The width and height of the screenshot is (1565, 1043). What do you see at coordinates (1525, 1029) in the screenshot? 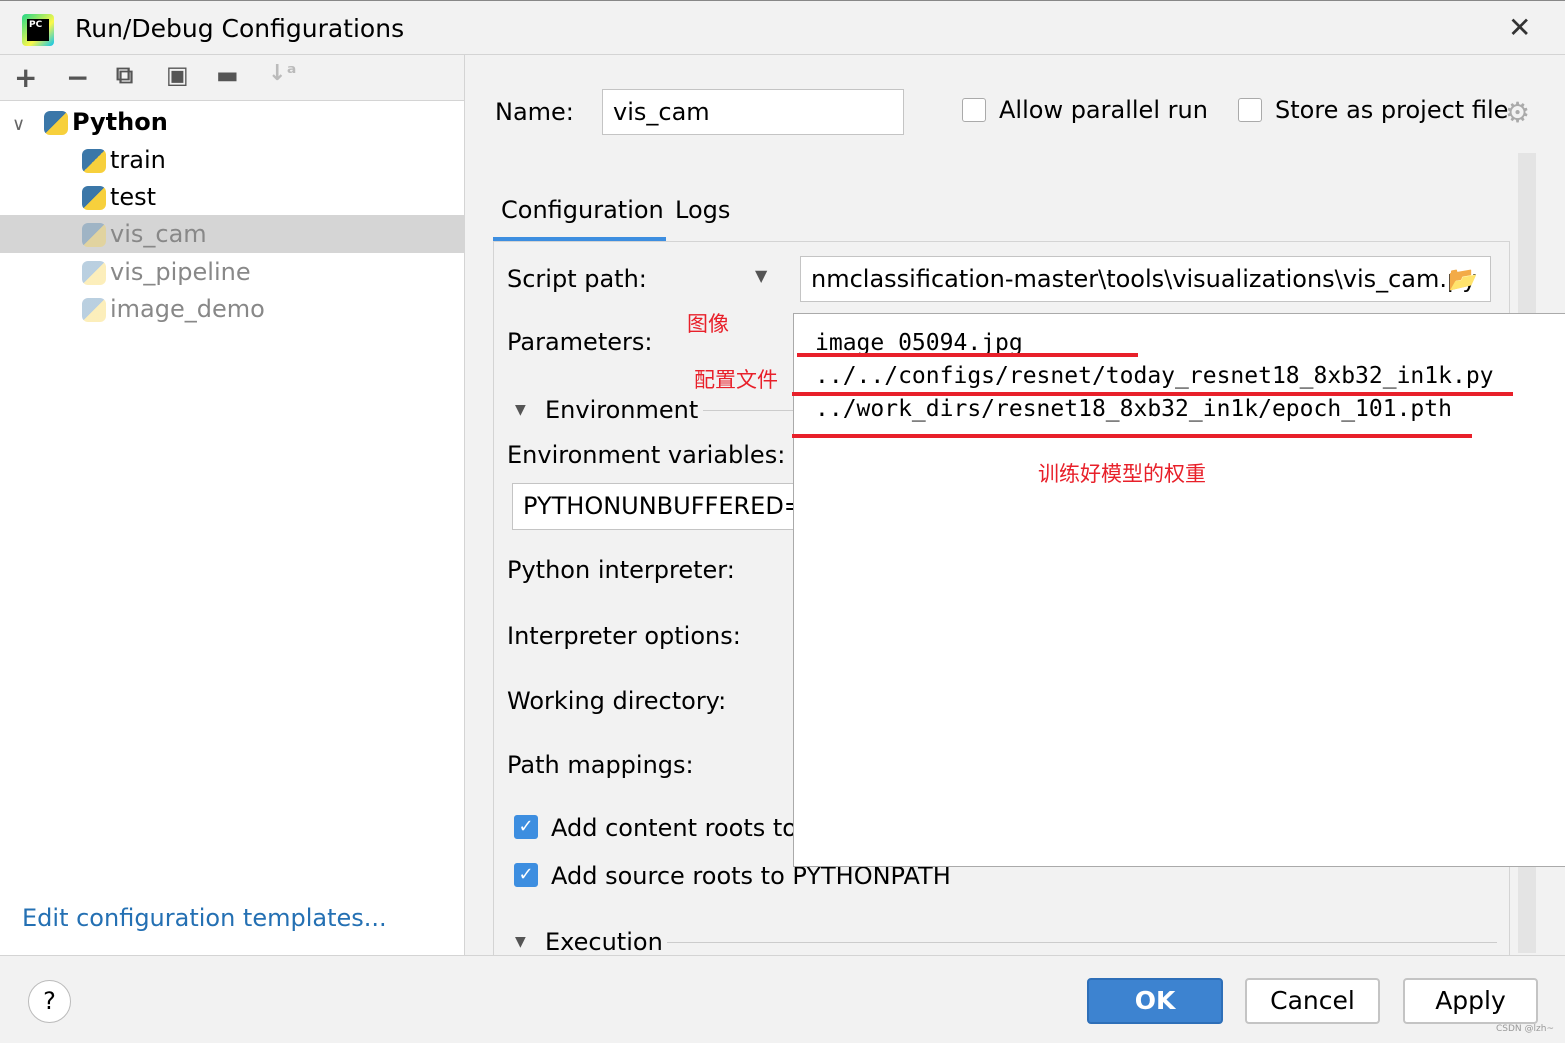
I see `watermark: CSDN @lzh~` at bounding box center [1525, 1029].